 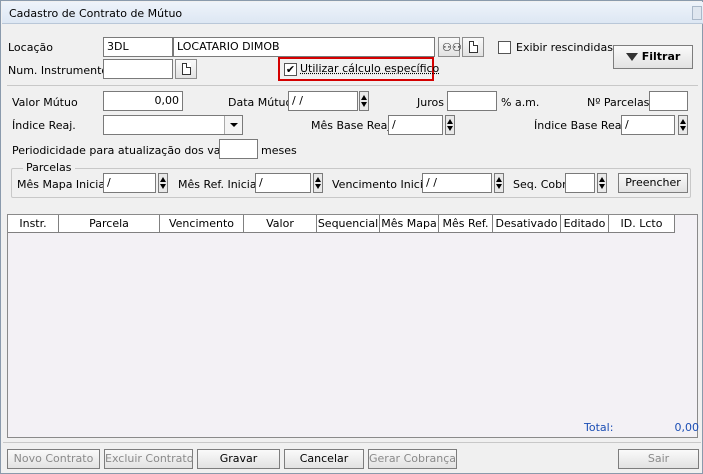 What do you see at coordinates (599, 427) in the screenshot?
I see `total-label: Total:` at bounding box center [599, 427].